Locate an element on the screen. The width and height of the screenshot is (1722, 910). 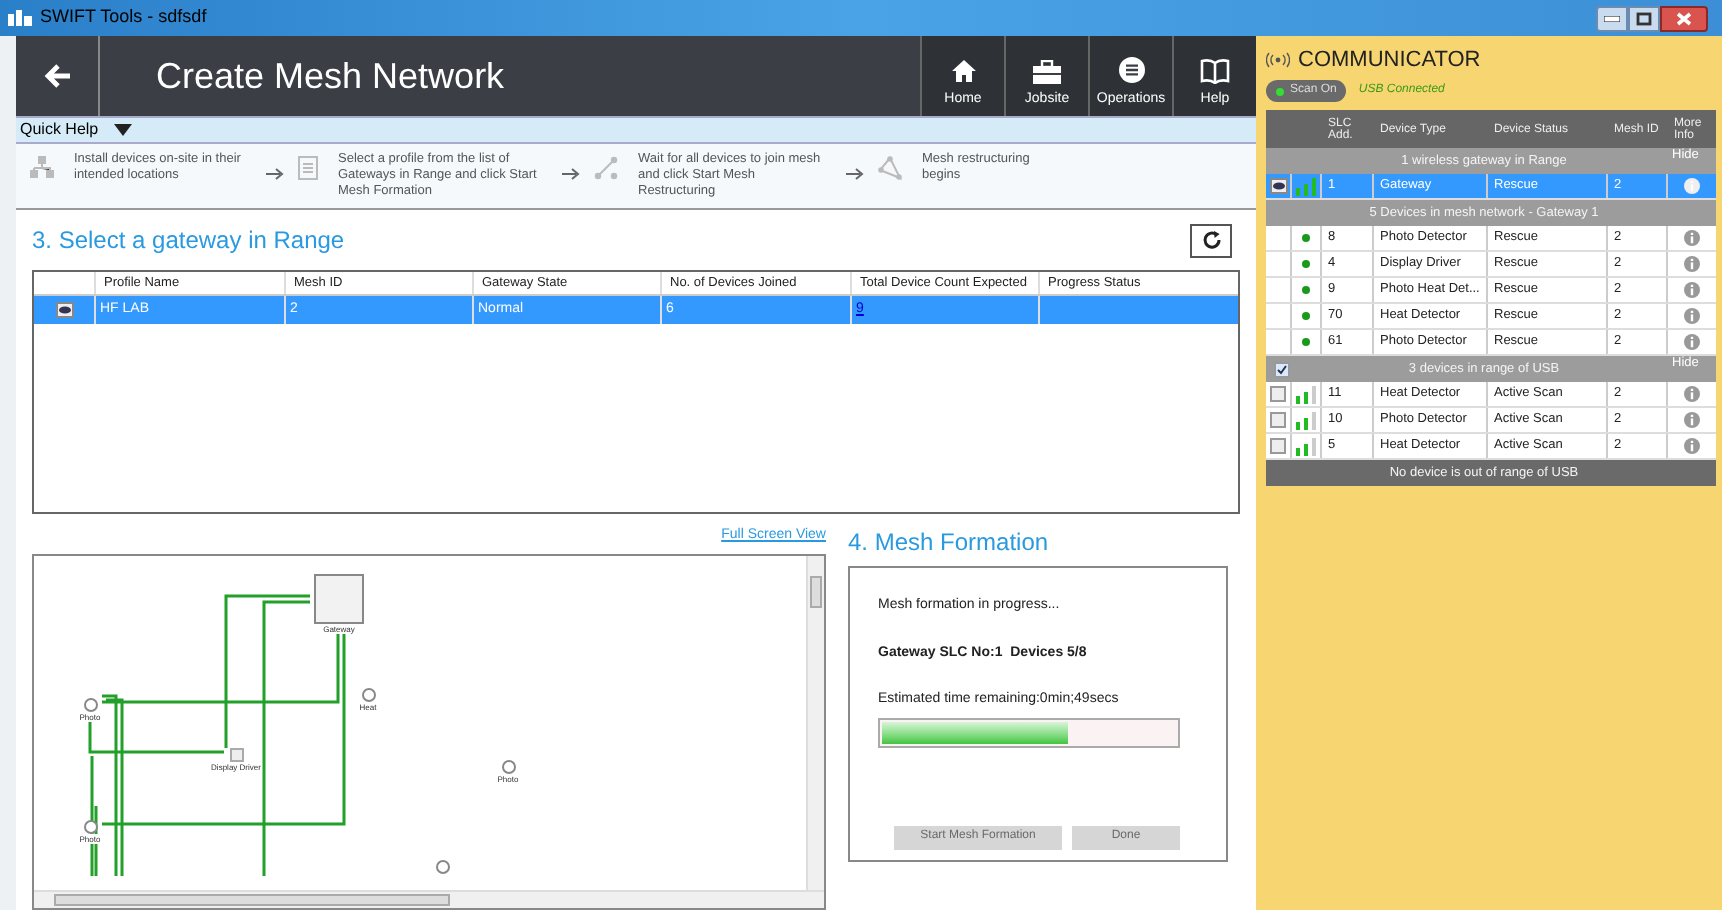
restore-button is located at coordinates (1644, 18).